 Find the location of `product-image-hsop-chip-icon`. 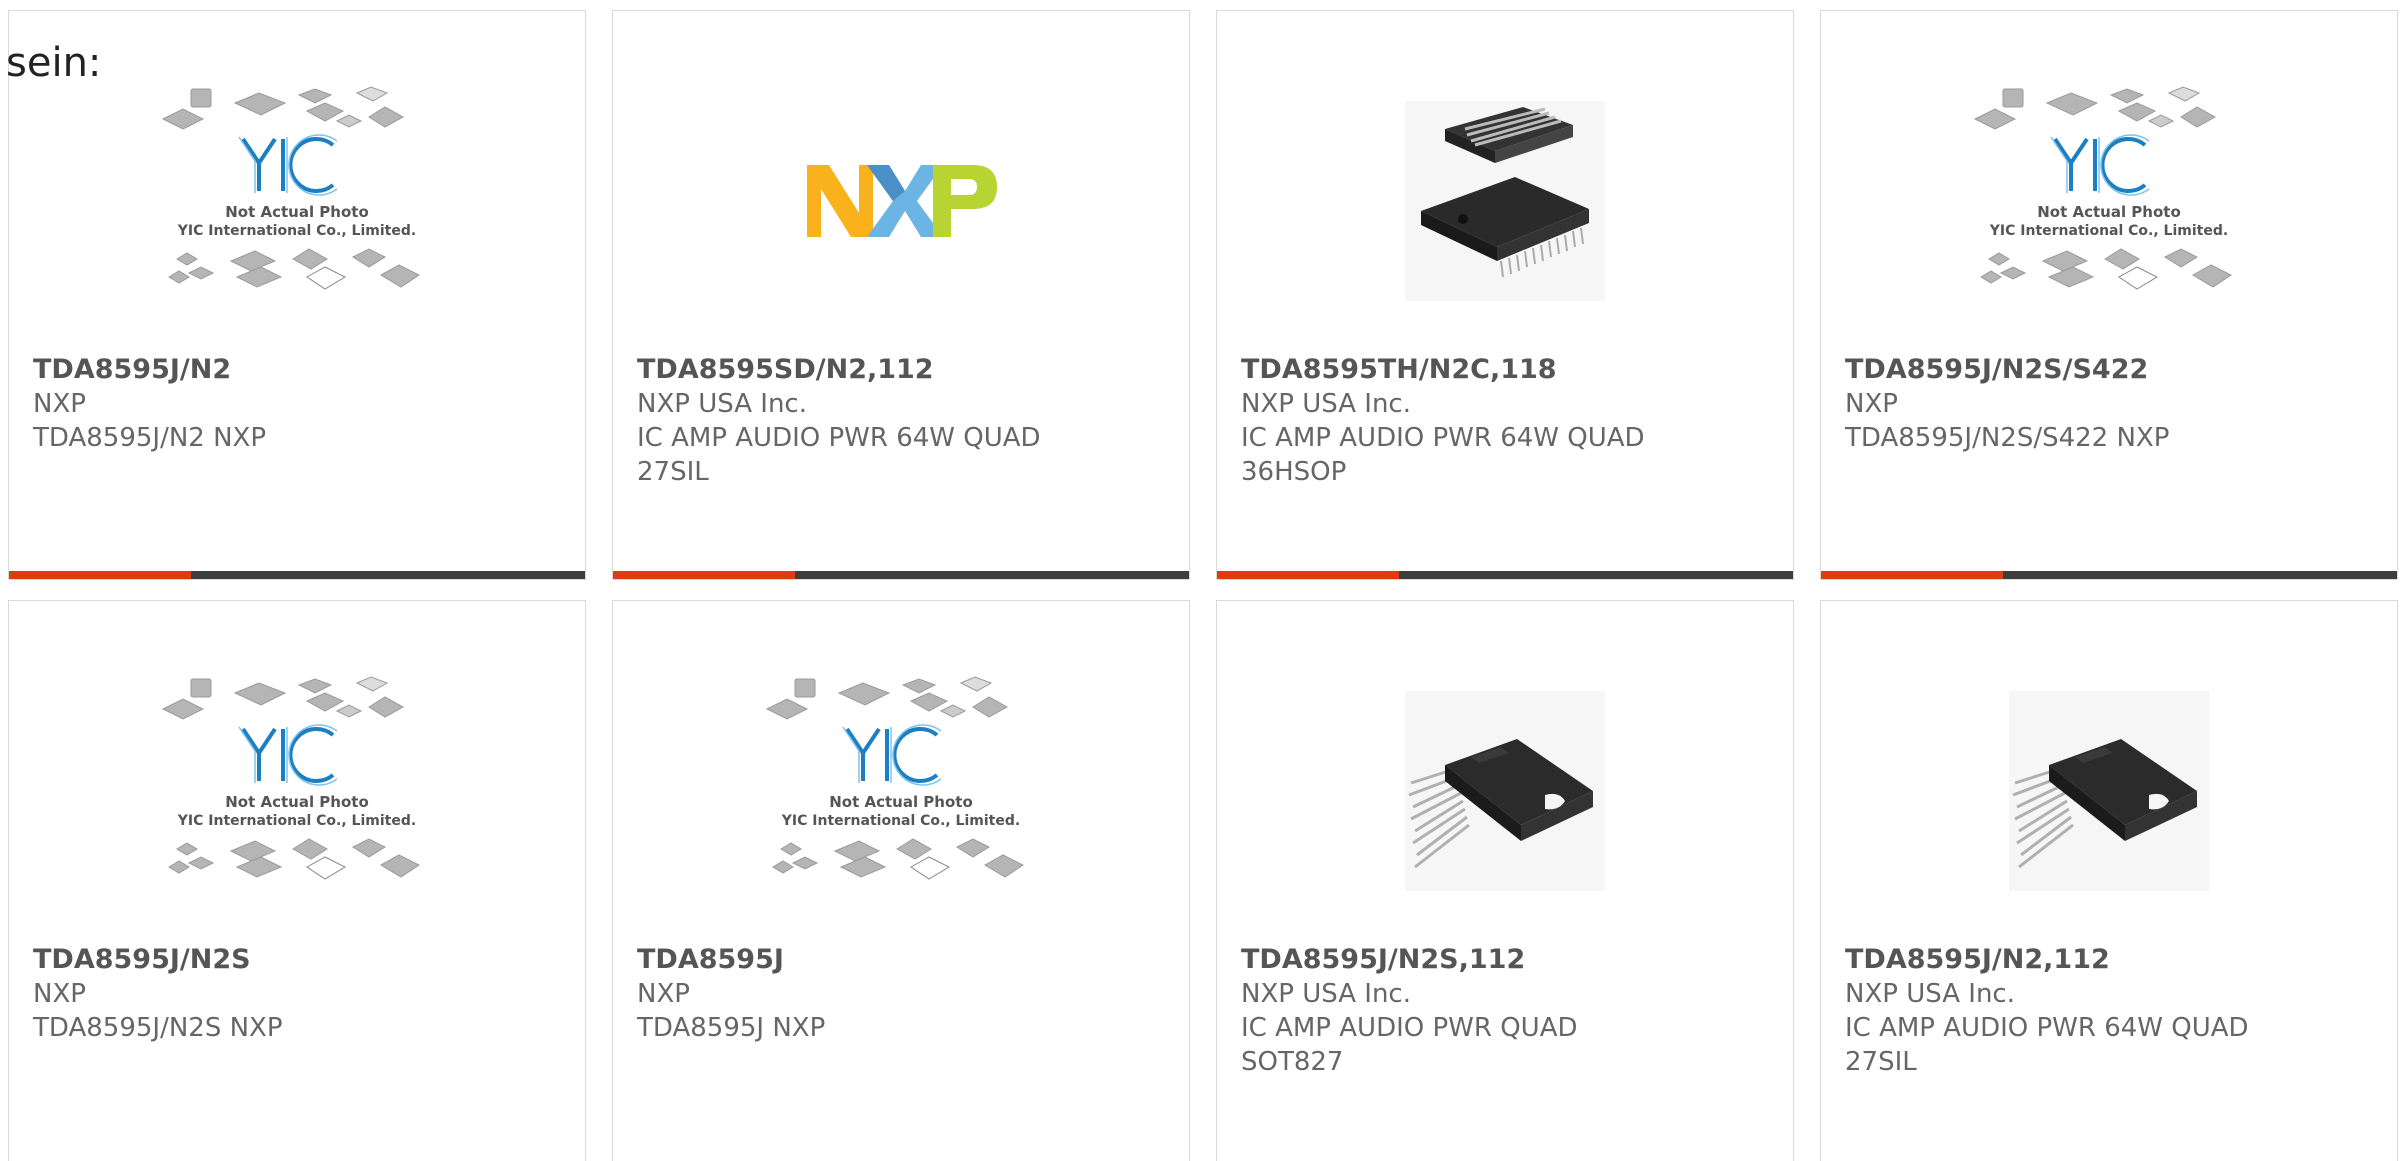

product-image-hsop-chip-icon is located at coordinates (1505, 201).